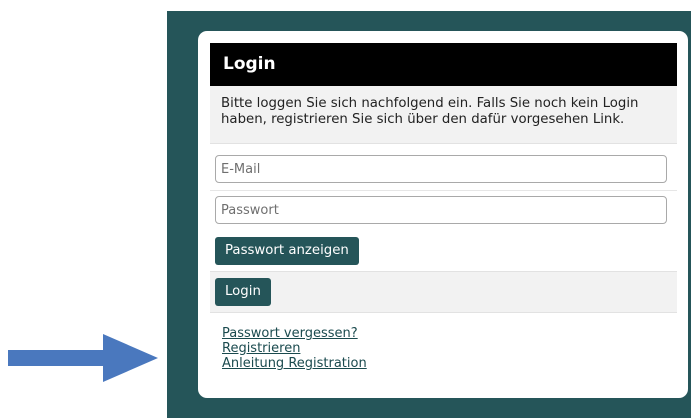 The image size is (691, 418). What do you see at coordinates (441, 169) in the screenshot?
I see `email-field` at bounding box center [441, 169].